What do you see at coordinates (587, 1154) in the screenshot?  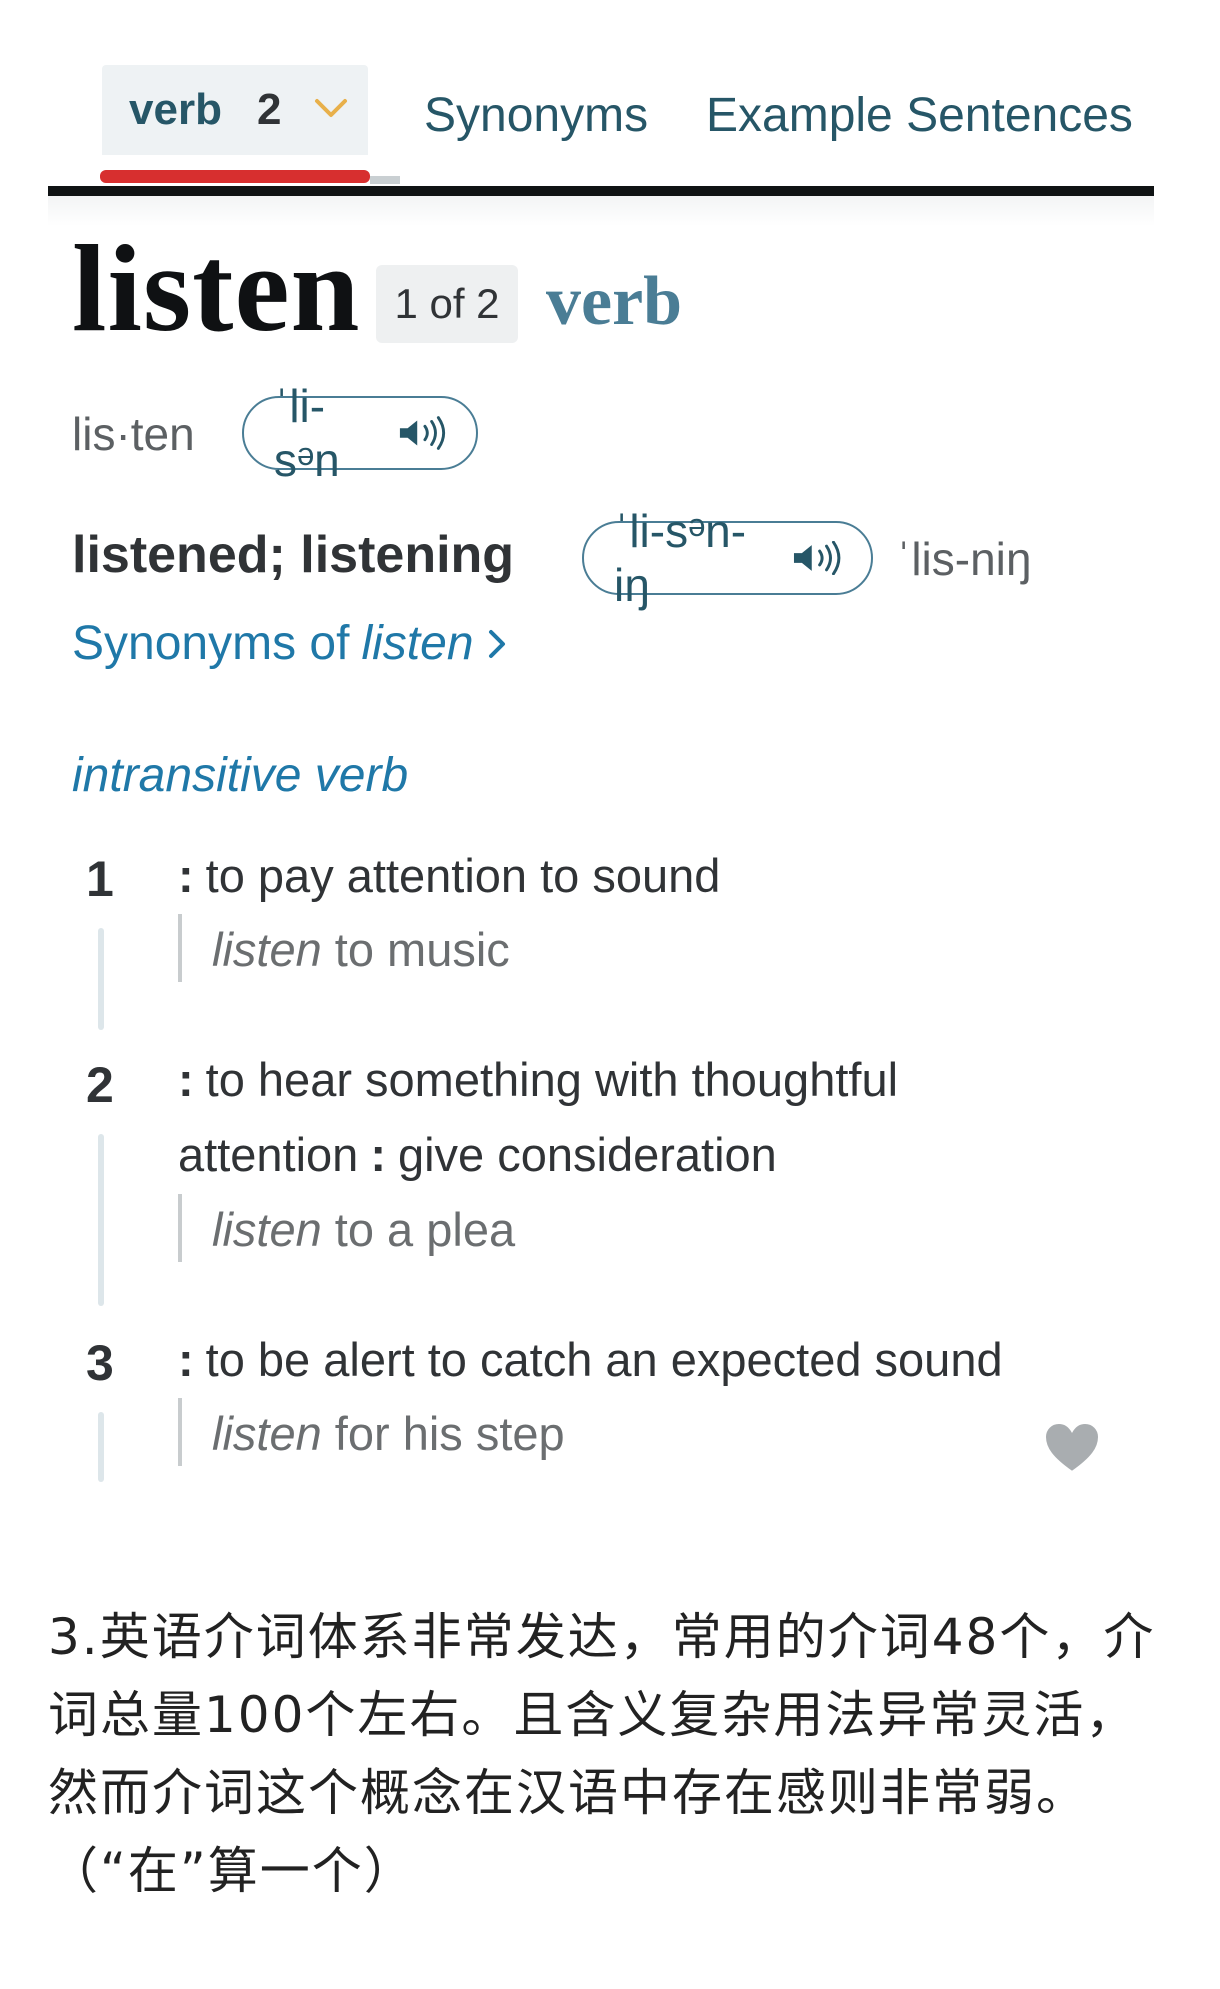 I see `subdefinition-text: give consideration` at bounding box center [587, 1154].